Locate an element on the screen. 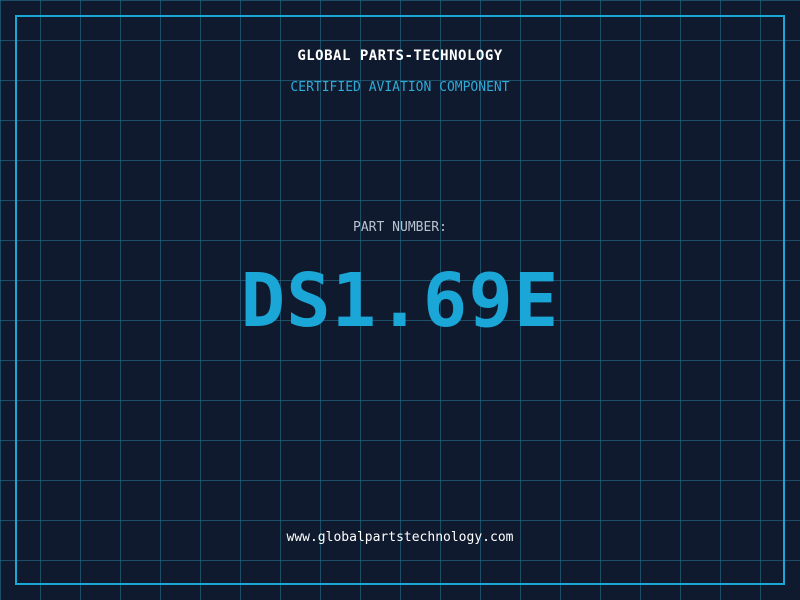  website-url: www.globalpartstechnology.com is located at coordinates (400, 537).